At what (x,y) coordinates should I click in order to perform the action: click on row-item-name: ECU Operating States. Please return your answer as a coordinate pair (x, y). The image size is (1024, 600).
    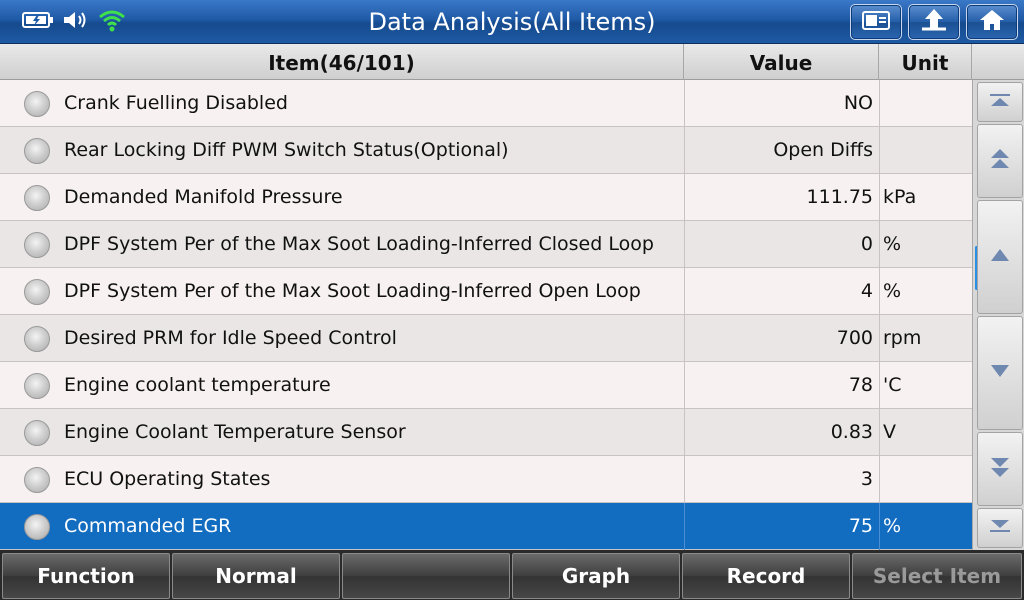
    Looking at the image, I should click on (167, 479).